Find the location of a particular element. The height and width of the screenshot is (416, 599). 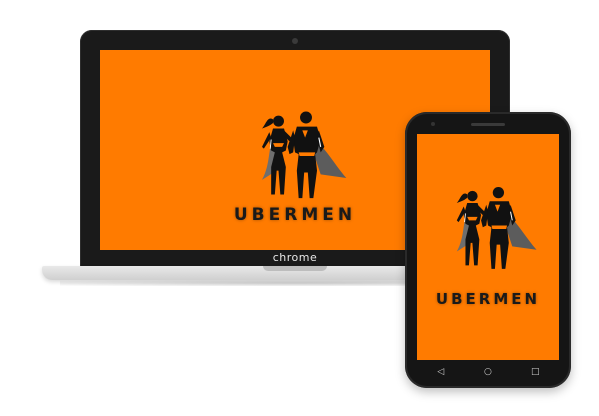

phone-app-logo: UBERMEN is located at coordinates (488, 241).